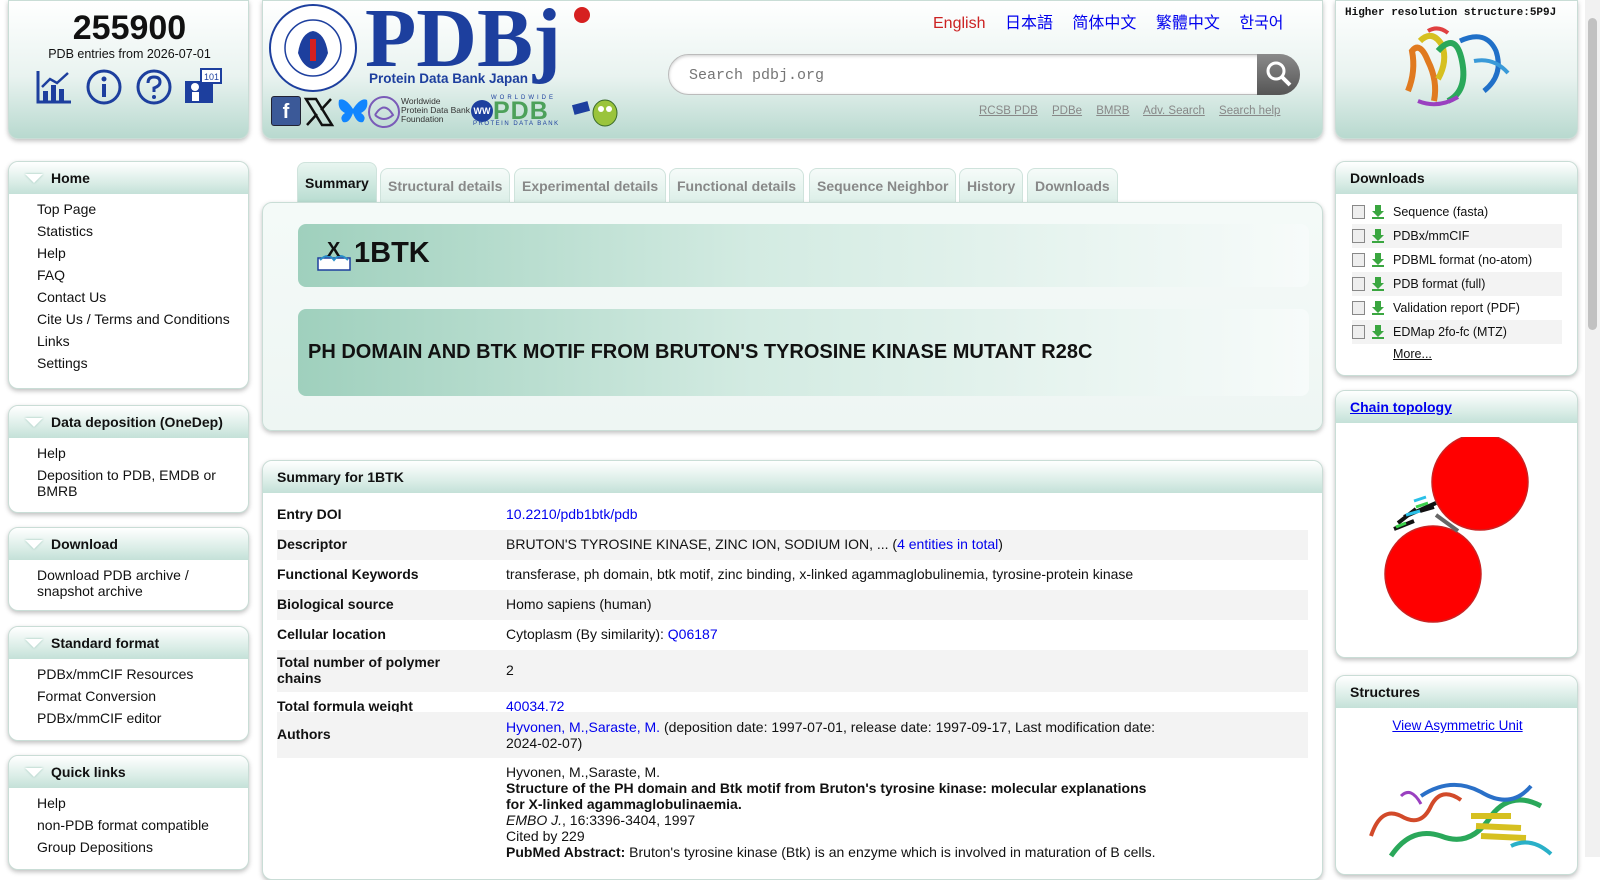 Image resolution: width=1600 pixels, height=880 pixels. What do you see at coordinates (137, 341) in the screenshot?
I see `sidebar-item-links: Links` at bounding box center [137, 341].